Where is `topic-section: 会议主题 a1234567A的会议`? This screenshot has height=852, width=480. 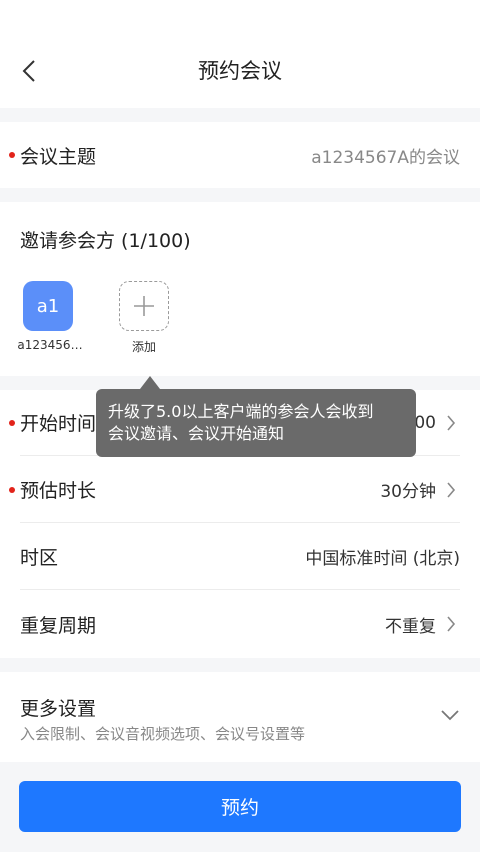
topic-section: 会议主题 a1234567A的会议 is located at coordinates (240, 155).